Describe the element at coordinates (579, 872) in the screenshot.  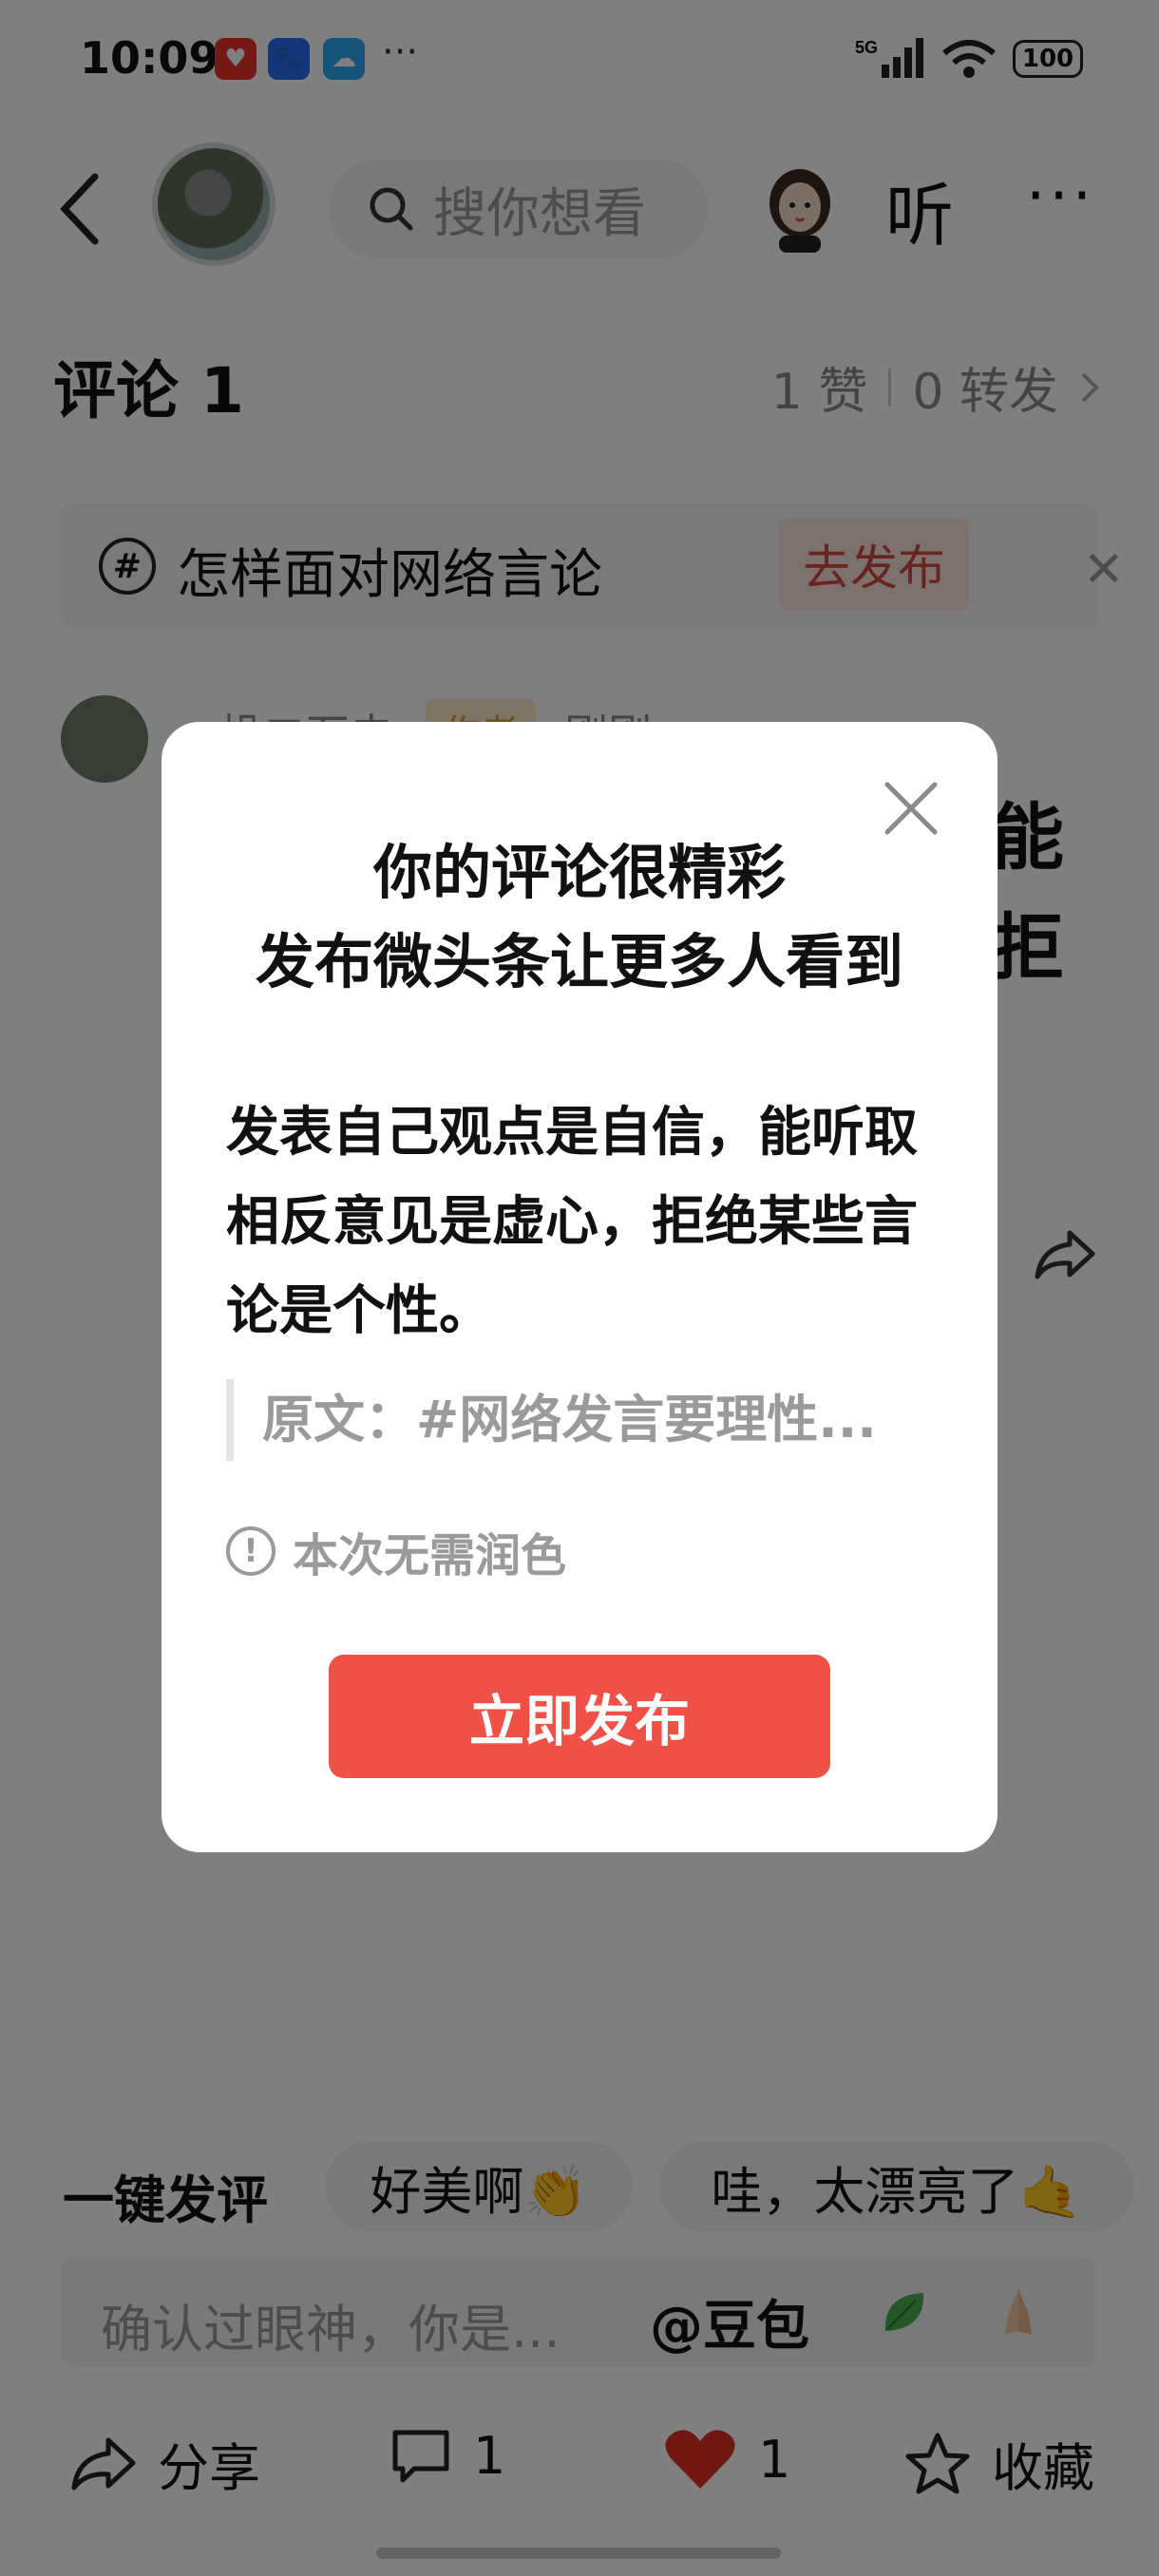
I see `dialog-title-line: 你的评论很精彩` at that location.